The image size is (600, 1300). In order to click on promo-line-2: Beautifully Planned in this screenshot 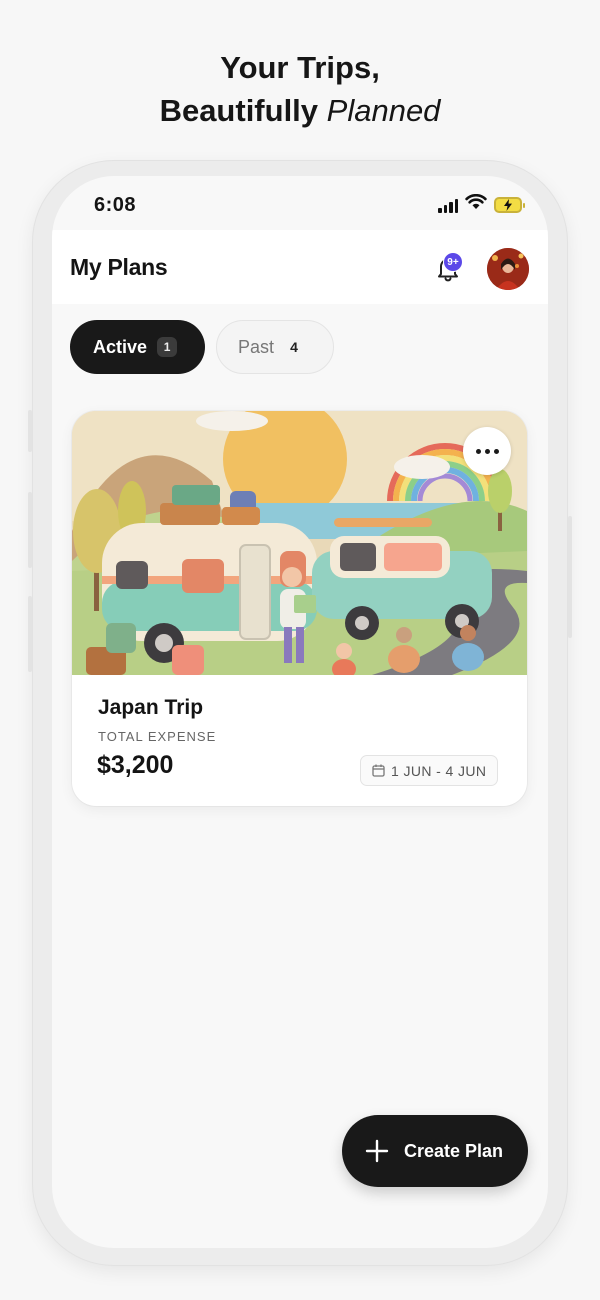, I will do `click(300, 110)`.